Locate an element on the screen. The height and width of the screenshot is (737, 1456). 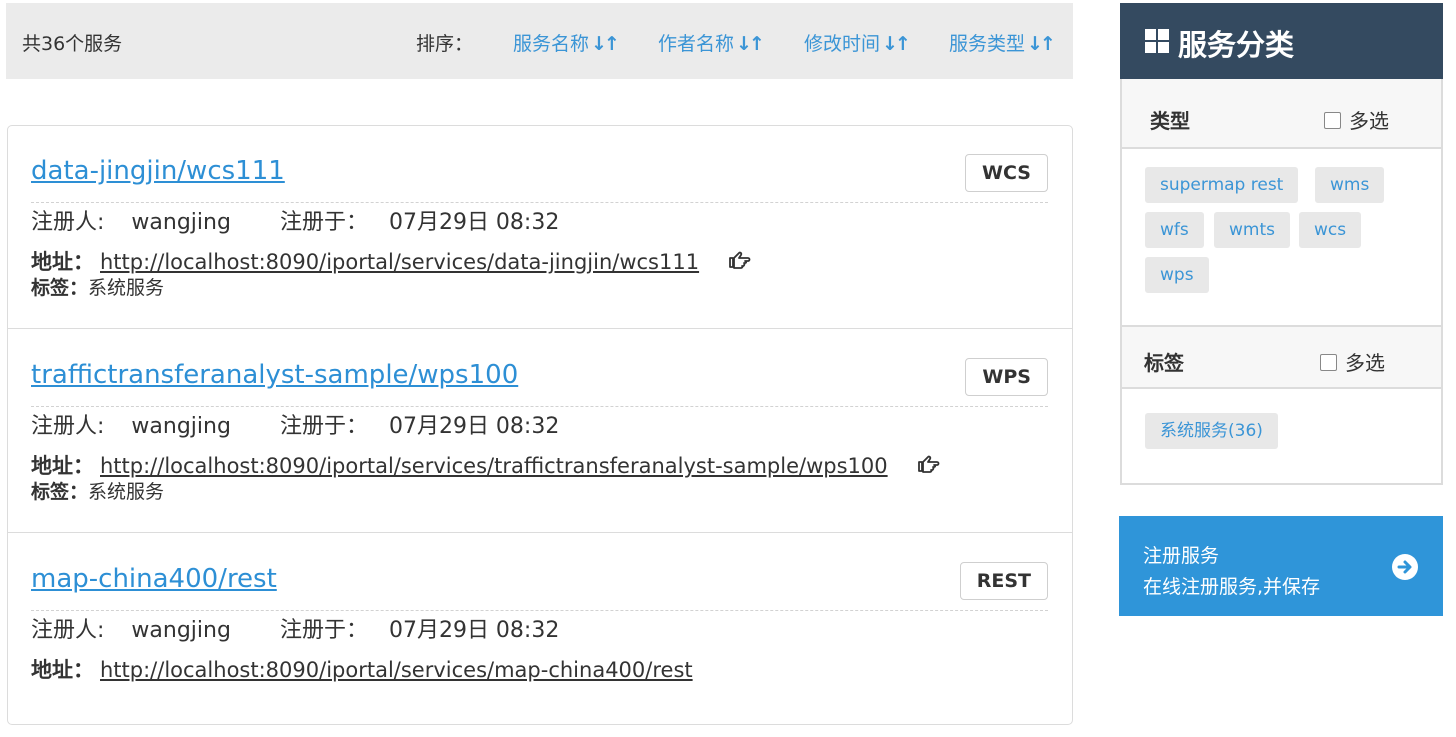
type-chip: wcs is located at coordinates (1330, 230).